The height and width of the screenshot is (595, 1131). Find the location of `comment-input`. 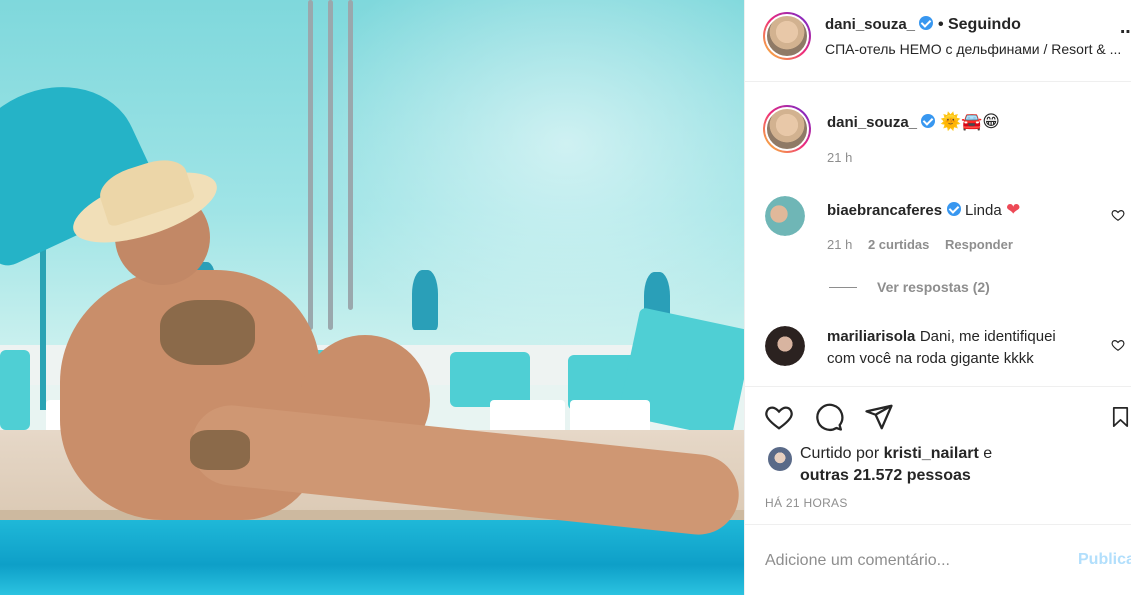

comment-input is located at coordinates (915, 561).